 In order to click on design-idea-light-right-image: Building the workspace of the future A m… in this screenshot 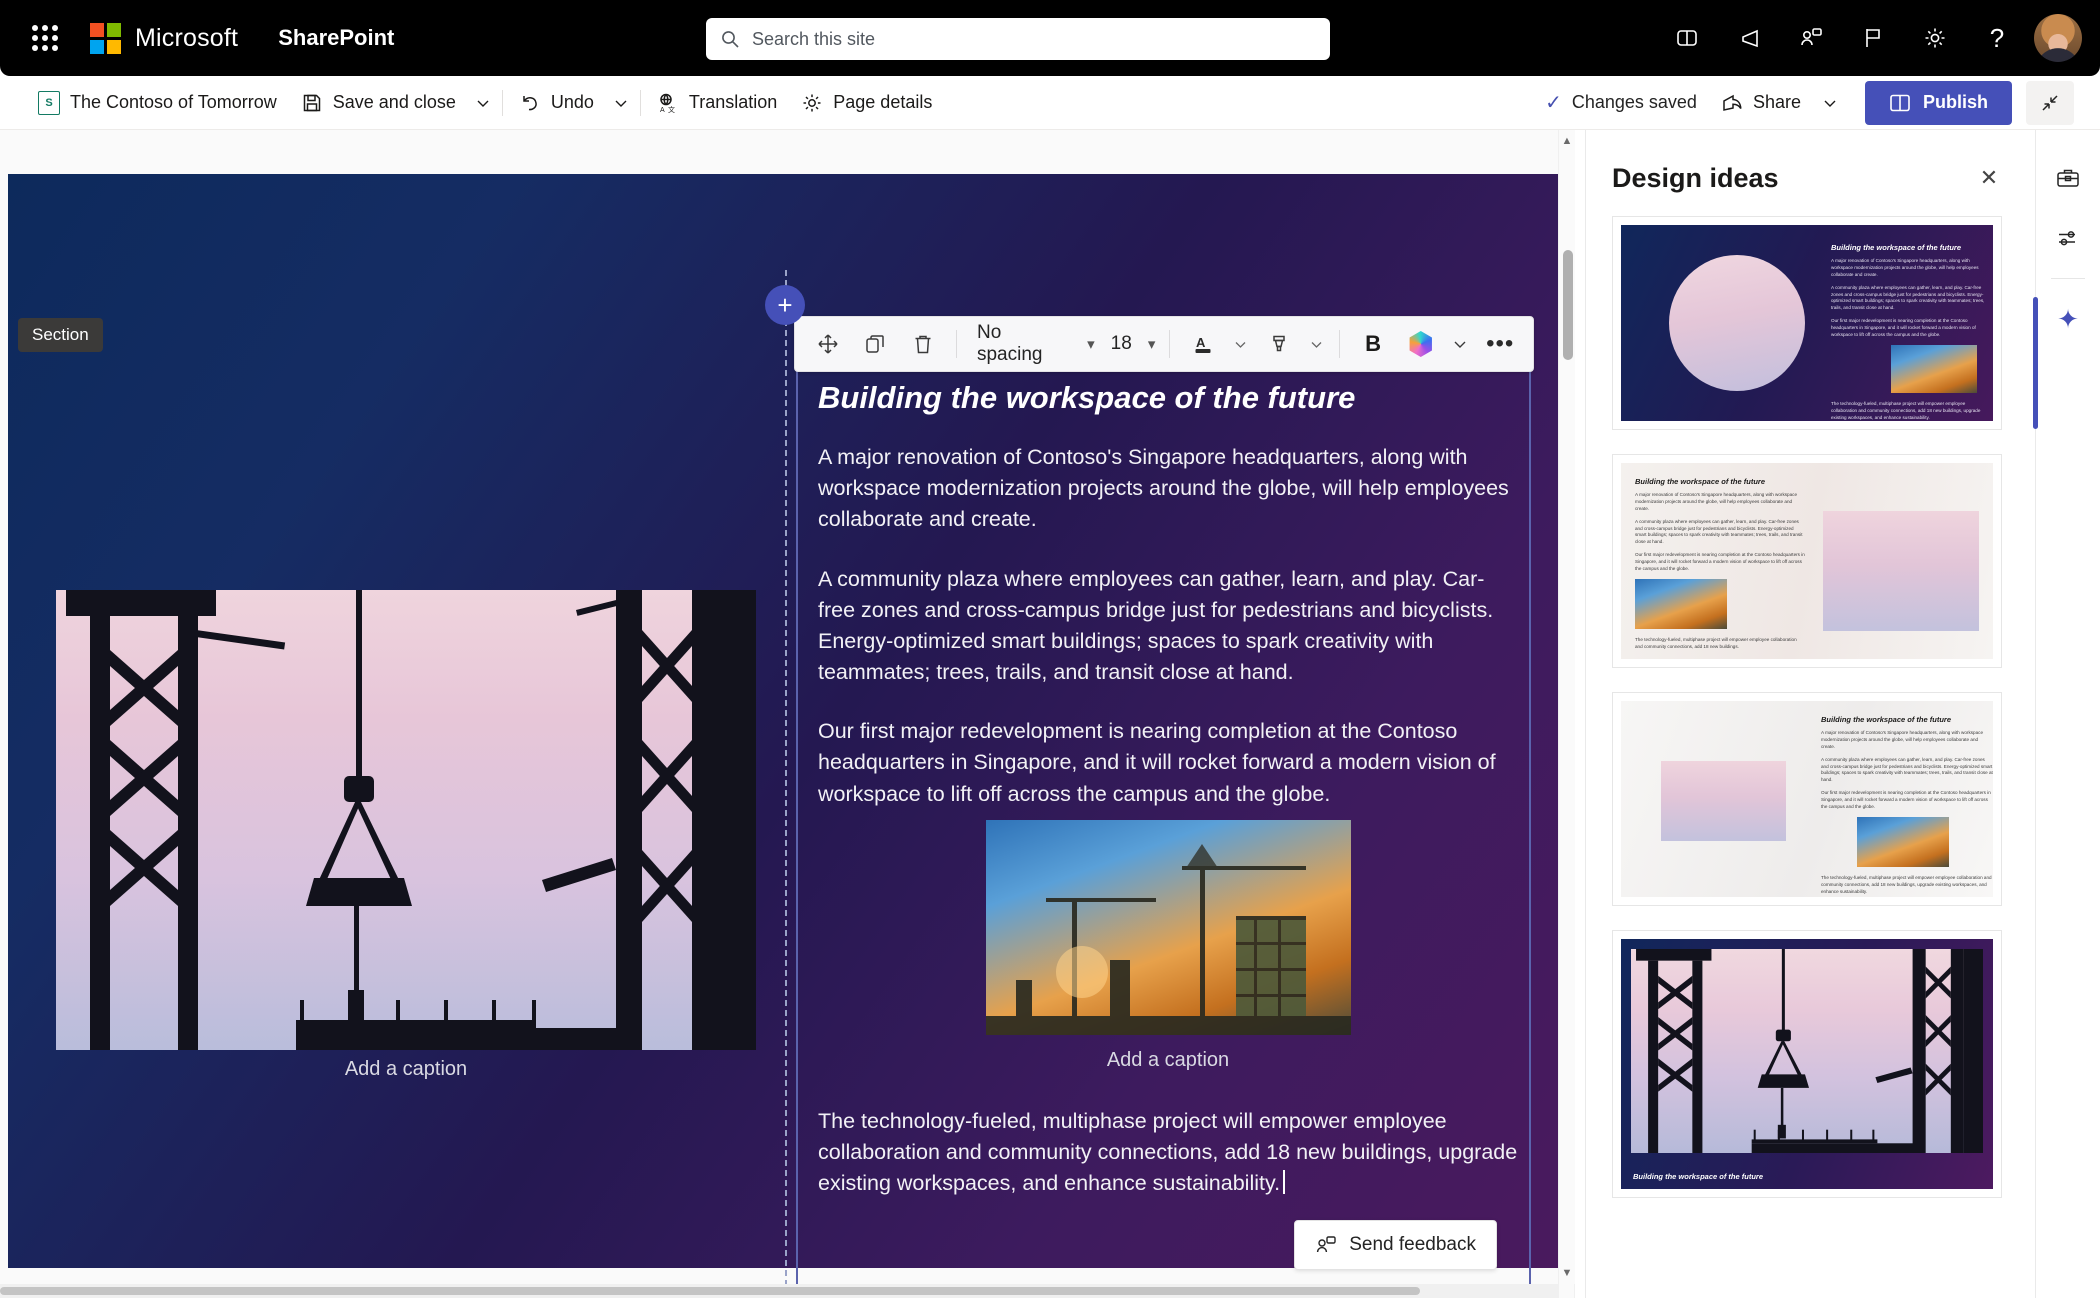, I will do `click(1807, 561)`.